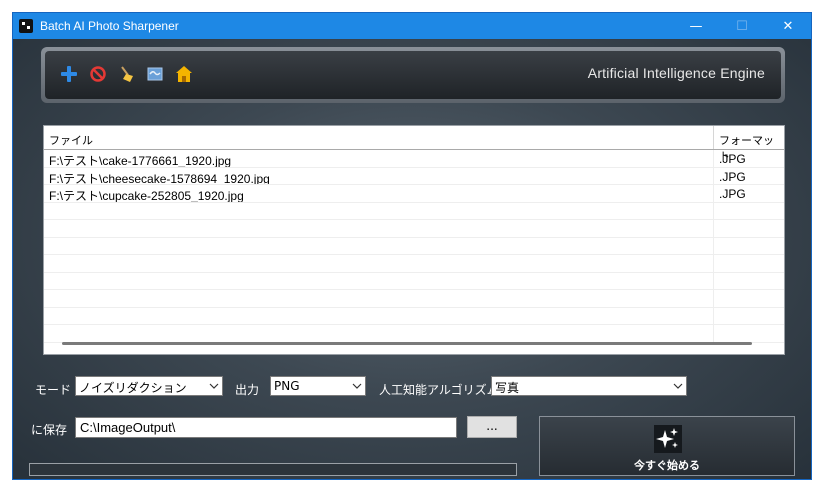  I want to click on file-cell: F:\テスト\cake-1776661_1920.jpg, so click(379, 158).